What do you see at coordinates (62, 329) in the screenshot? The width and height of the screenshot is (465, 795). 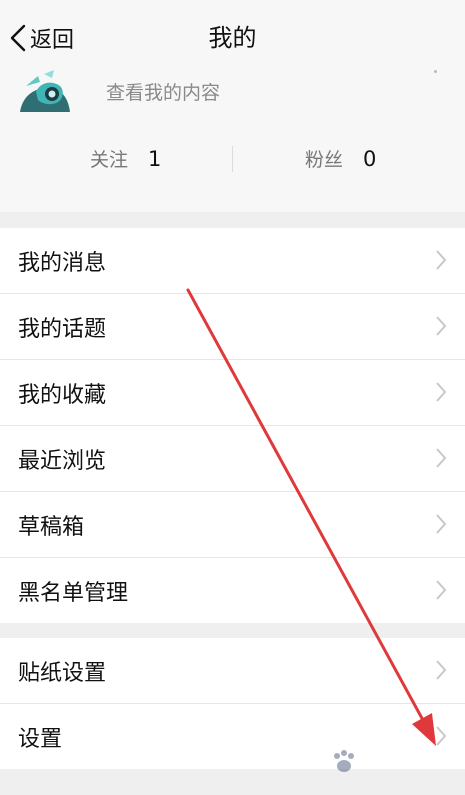 I see `menu-item-label: 我的话题` at bounding box center [62, 329].